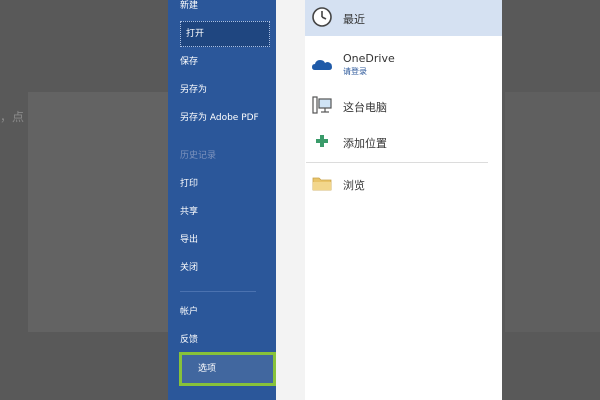 The width and height of the screenshot is (600, 400). I want to click on location-browse: 浏览, so click(403, 184).